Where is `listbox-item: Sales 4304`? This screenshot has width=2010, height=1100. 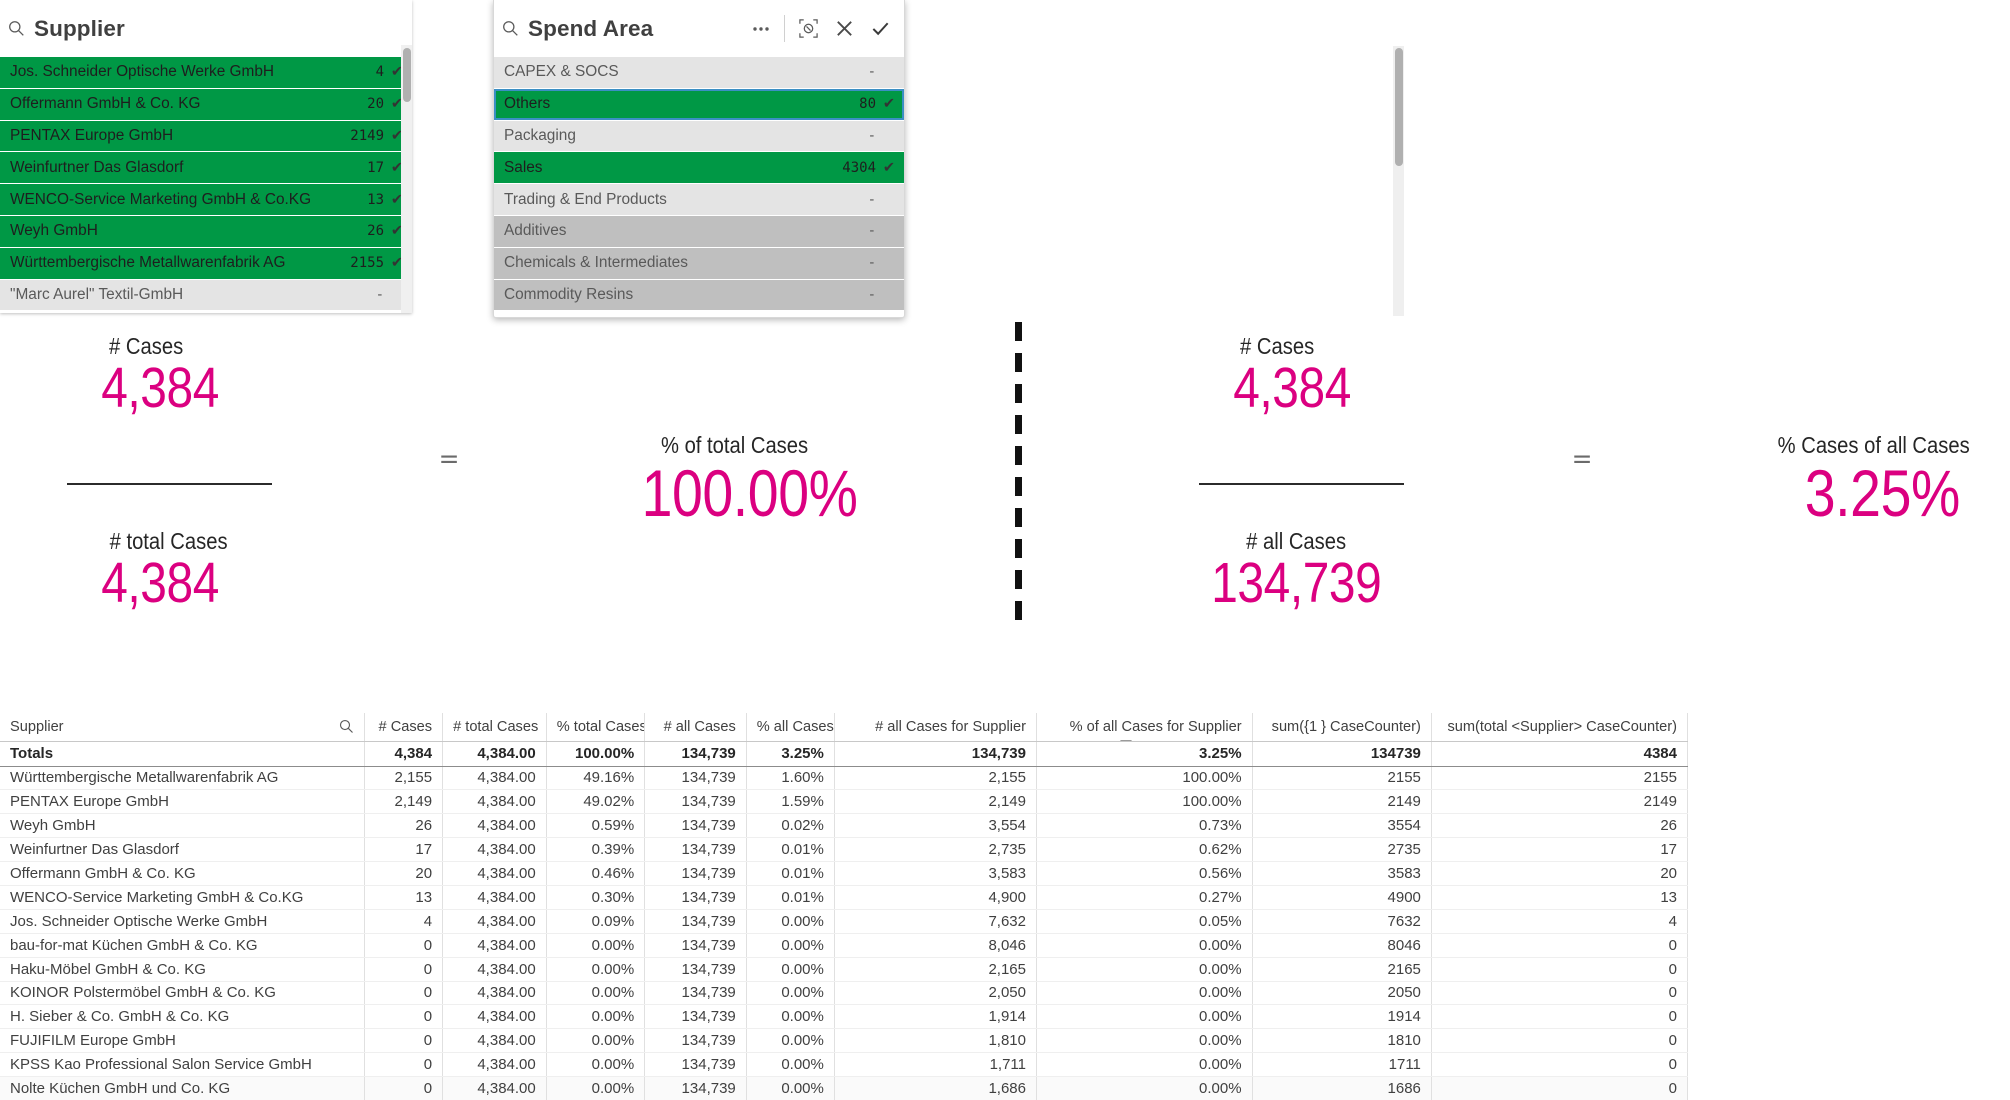 listbox-item: Sales 4304 is located at coordinates (699, 168).